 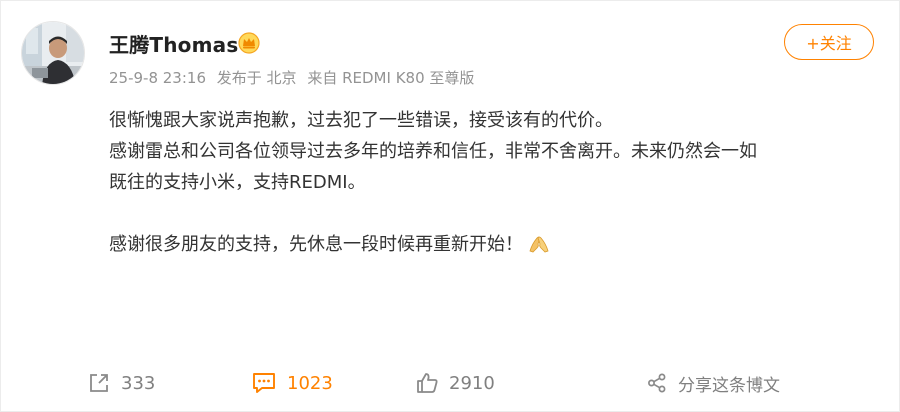 I want to click on comment-button: 1023, so click(x=292, y=383).